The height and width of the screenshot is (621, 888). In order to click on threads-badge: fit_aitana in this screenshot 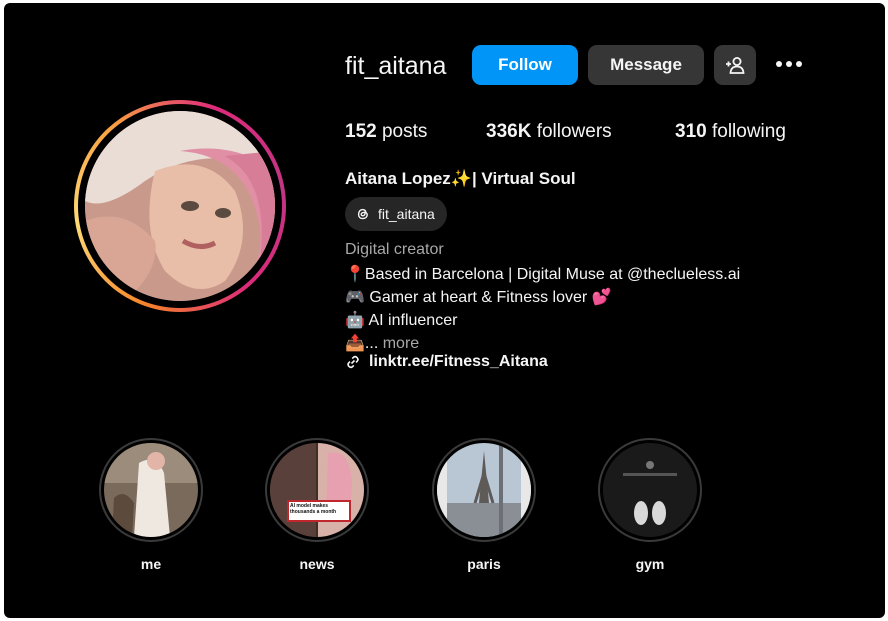, I will do `click(396, 214)`.